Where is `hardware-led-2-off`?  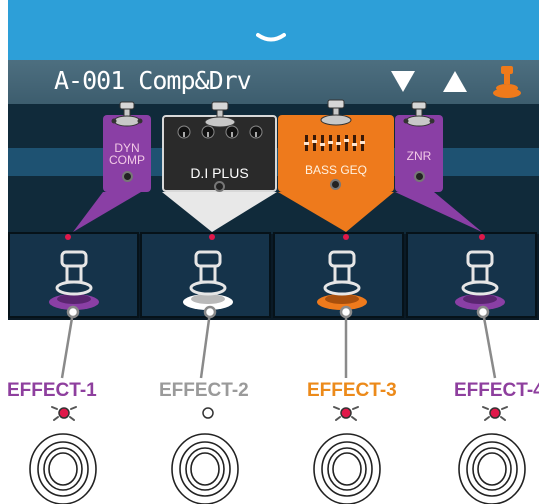
hardware-led-2-off is located at coordinates (208, 413).